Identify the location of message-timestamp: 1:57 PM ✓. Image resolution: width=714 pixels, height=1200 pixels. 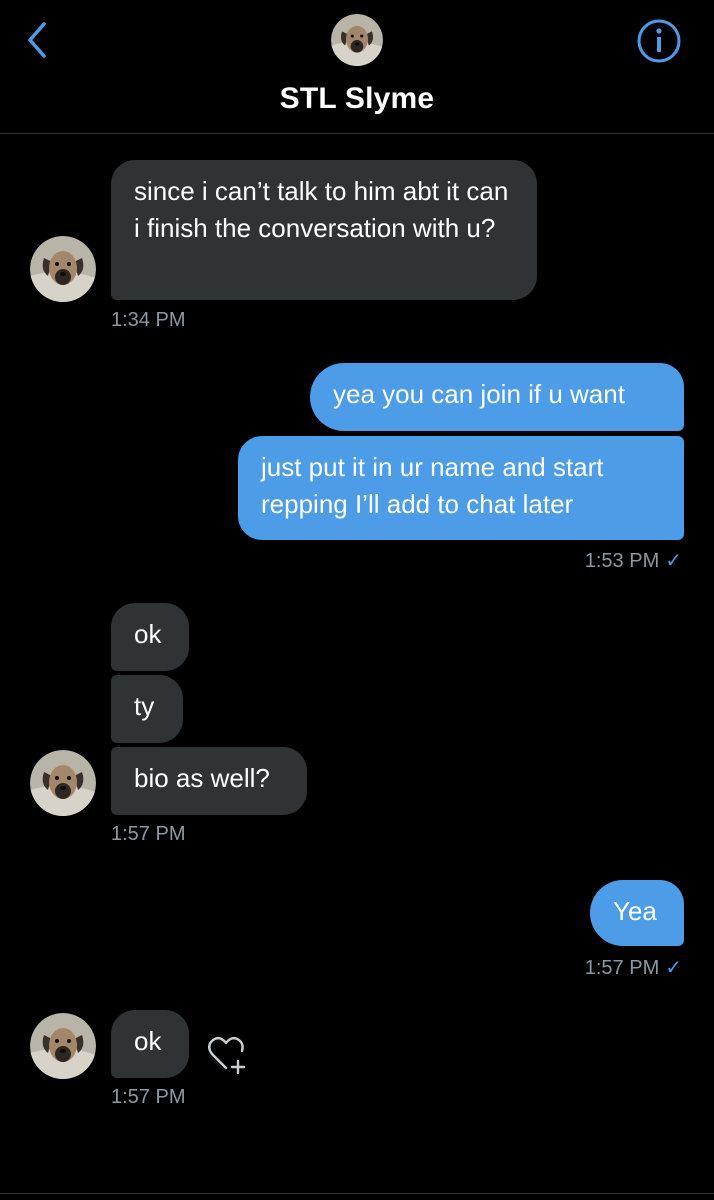
(633, 967).